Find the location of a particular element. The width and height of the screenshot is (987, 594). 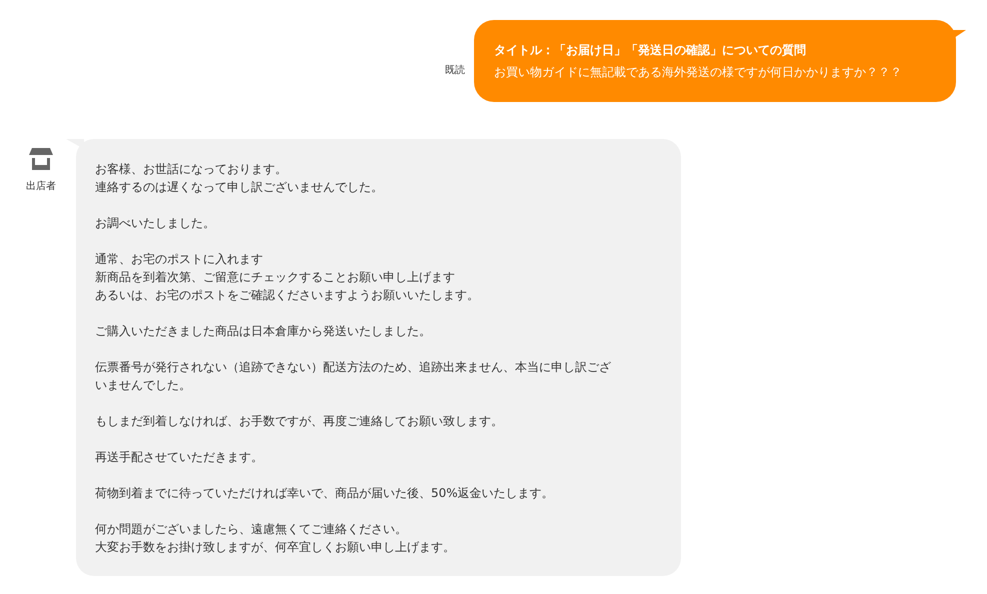

message-paragraph: 再送手配させていただきます。 is located at coordinates (179, 457).